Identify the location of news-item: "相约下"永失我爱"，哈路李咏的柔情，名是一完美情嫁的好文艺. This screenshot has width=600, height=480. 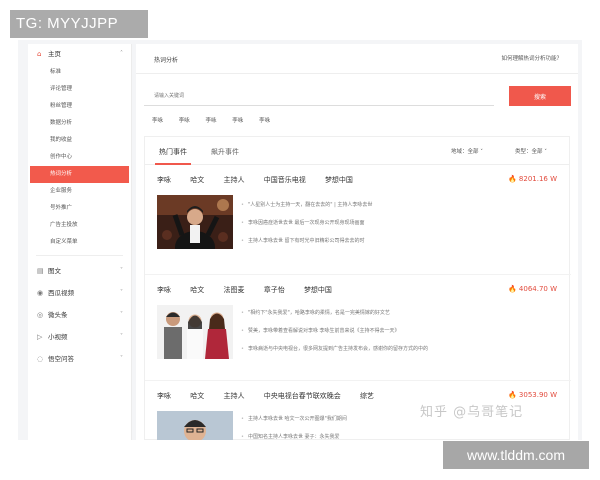
(334, 316).